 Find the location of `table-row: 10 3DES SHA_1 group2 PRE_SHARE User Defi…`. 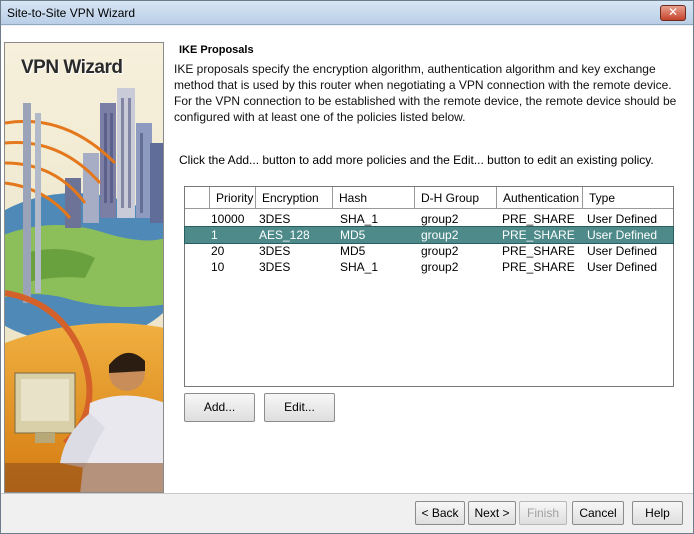

table-row: 10 3DES SHA_1 group2 PRE_SHARE User Defi… is located at coordinates (429, 267).